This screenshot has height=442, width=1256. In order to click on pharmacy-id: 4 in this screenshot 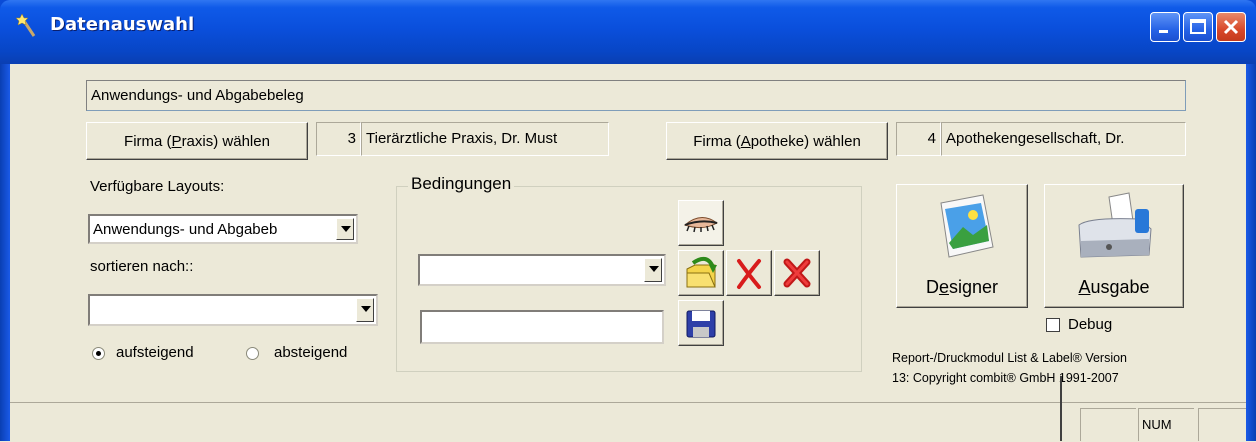, I will do `click(931, 138)`.